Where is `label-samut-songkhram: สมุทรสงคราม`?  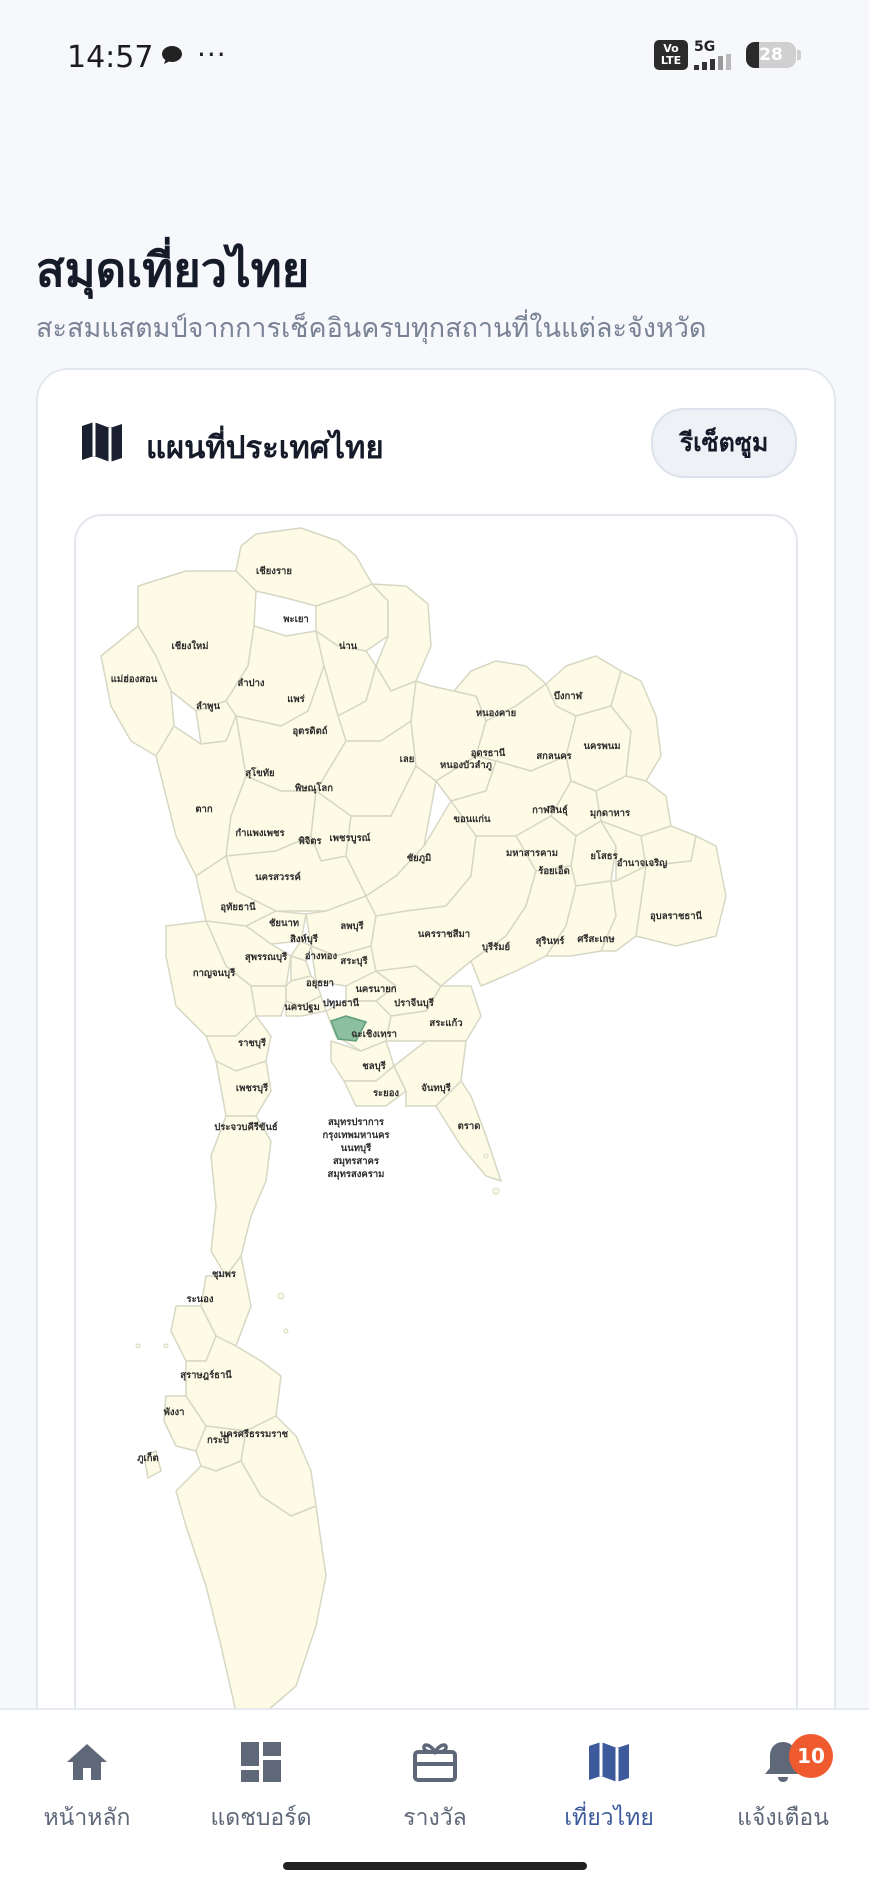 label-samut-songkhram: สมุทรสงคราม is located at coordinates (356, 1174).